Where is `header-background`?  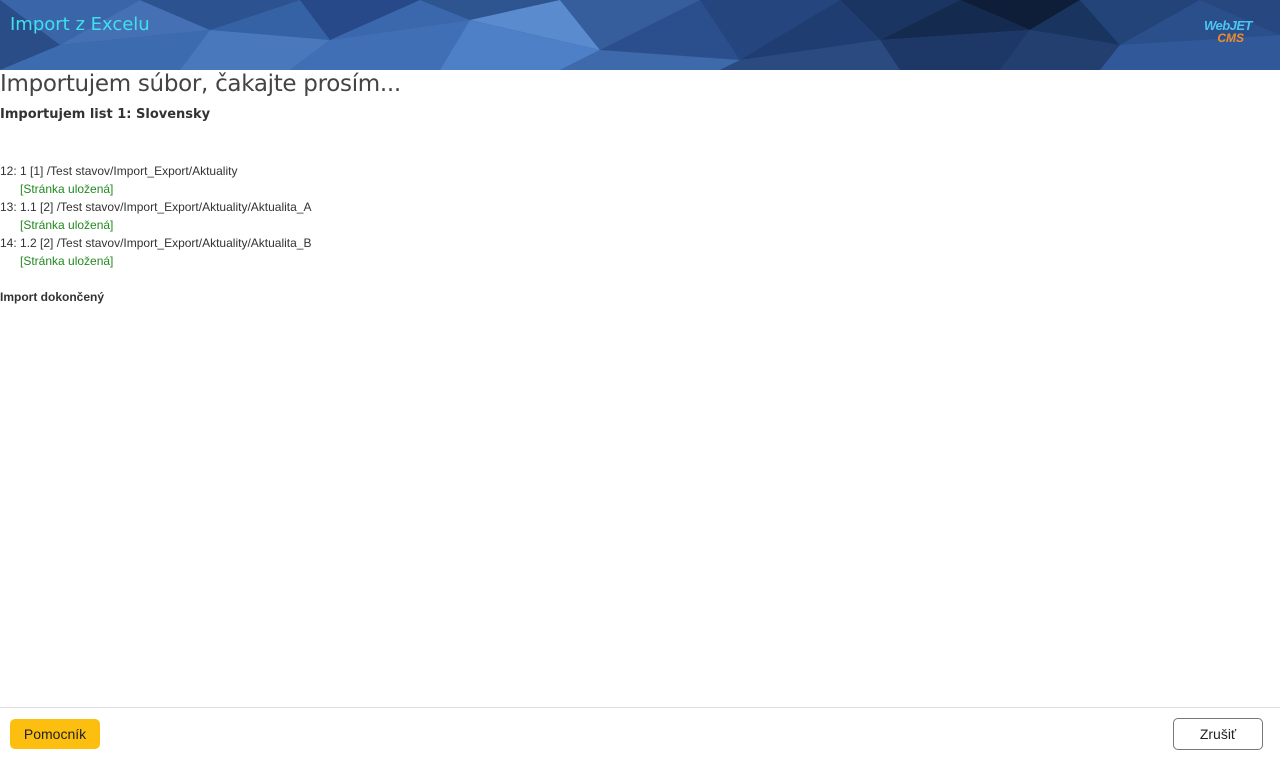 header-background is located at coordinates (640, 35).